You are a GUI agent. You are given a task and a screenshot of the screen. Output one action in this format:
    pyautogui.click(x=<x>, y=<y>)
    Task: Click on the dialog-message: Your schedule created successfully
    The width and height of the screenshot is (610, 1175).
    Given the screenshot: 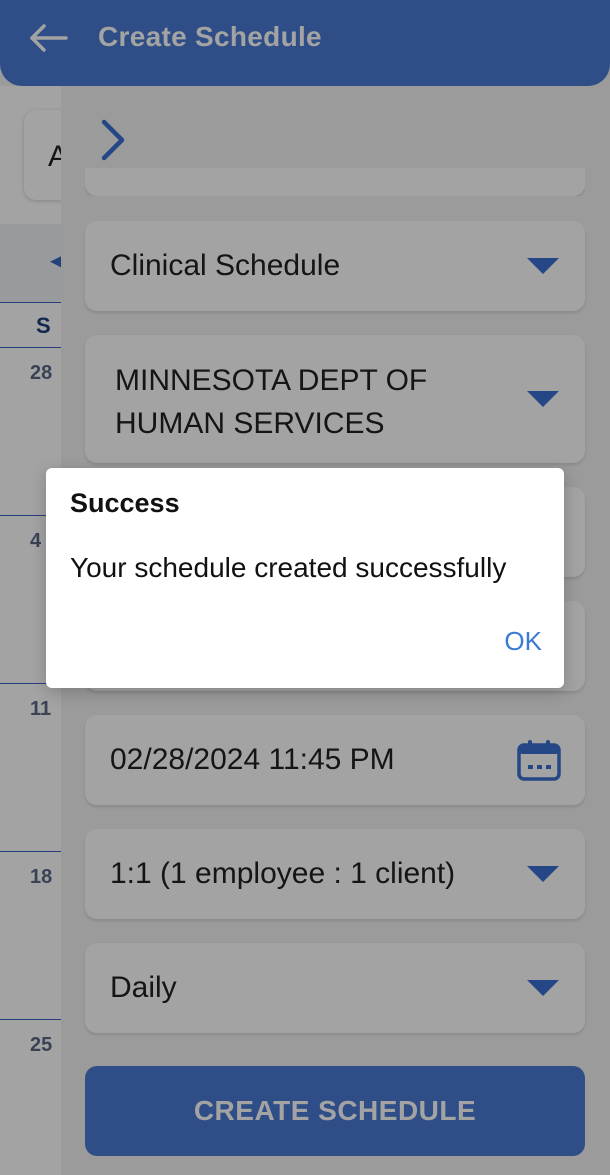 What is the action you would take?
    pyautogui.click(x=288, y=567)
    